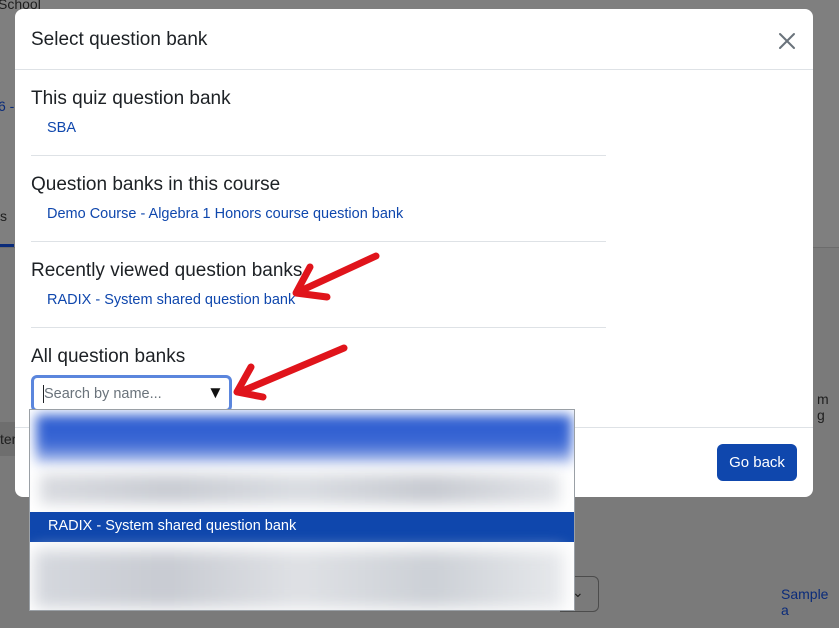 The image size is (839, 628). What do you see at coordinates (61, 128) in the screenshot?
I see `quiz-bank-link: SBA` at bounding box center [61, 128].